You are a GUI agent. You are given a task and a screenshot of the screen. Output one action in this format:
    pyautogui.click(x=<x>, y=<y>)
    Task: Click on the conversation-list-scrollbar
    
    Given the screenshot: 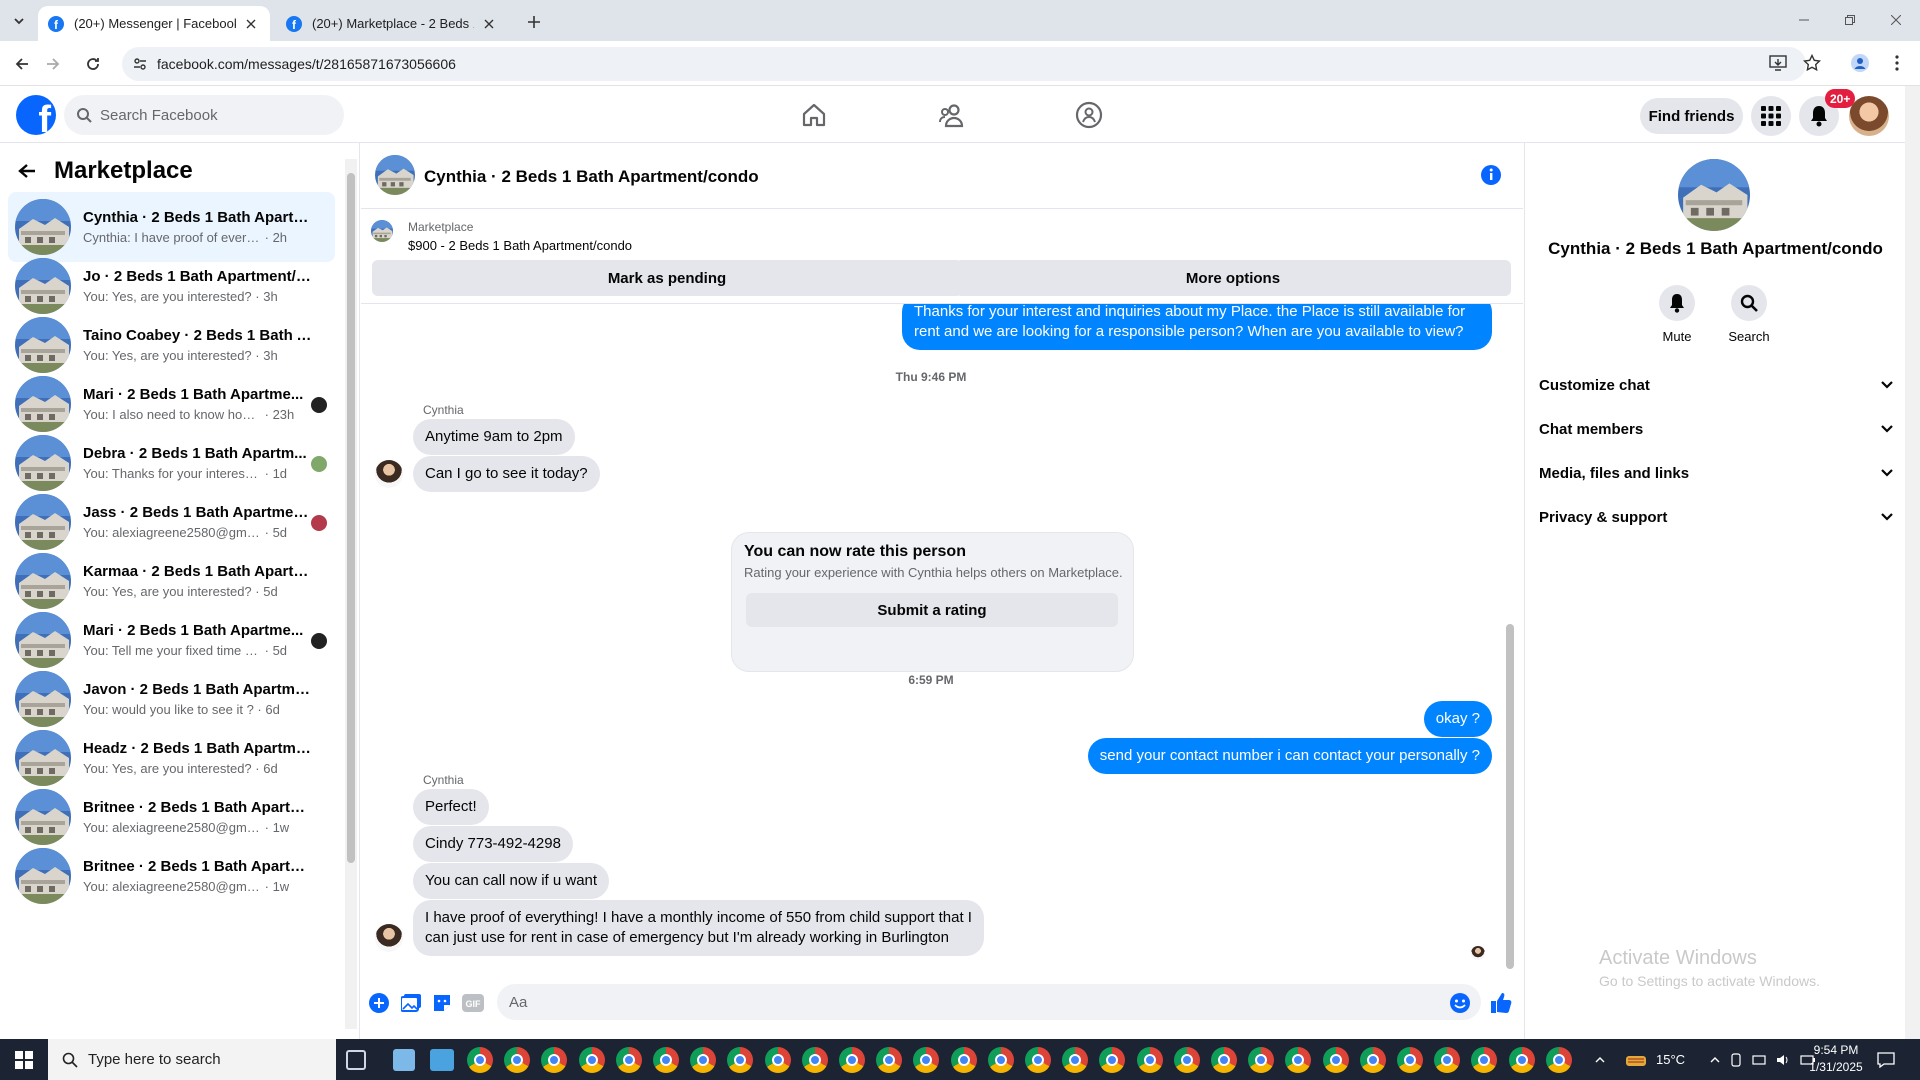 What is the action you would take?
    pyautogui.click(x=351, y=594)
    